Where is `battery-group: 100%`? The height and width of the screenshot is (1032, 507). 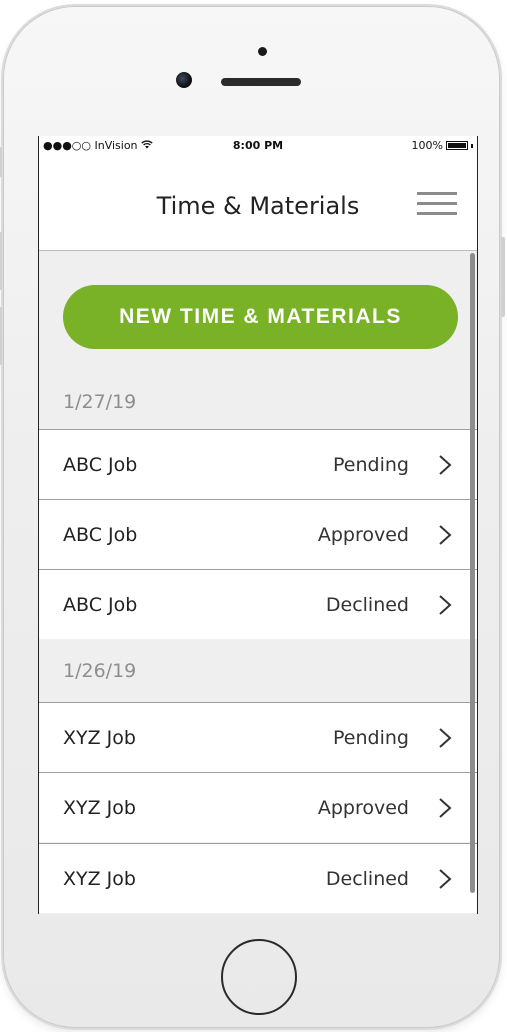 battery-group: 100% is located at coordinates (442, 145).